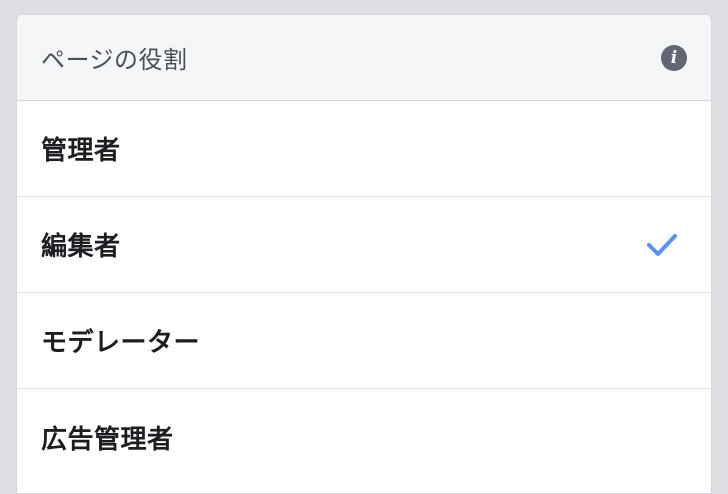 Image resolution: width=728 pixels, height=494 pixels. Describe the element at coordinates (114, 60) in the screenshot. I see `panel-title: ページの役割` at that location.